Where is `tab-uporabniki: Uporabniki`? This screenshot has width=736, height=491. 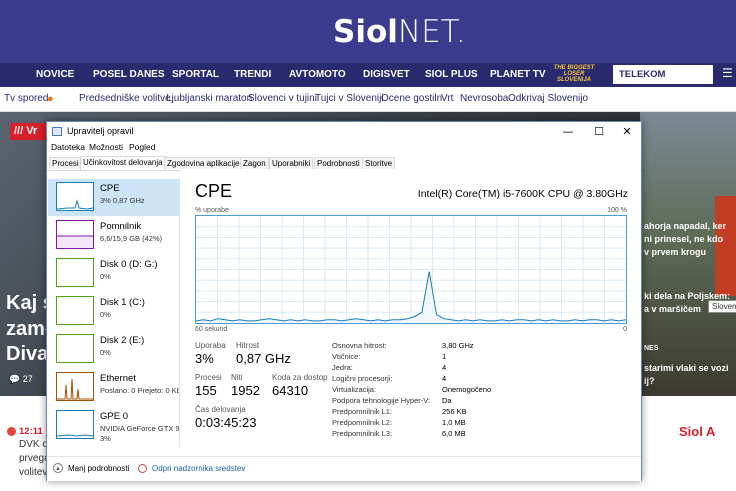
tab-uporabniki: Uporabniki is located at coordinates (291, 163).